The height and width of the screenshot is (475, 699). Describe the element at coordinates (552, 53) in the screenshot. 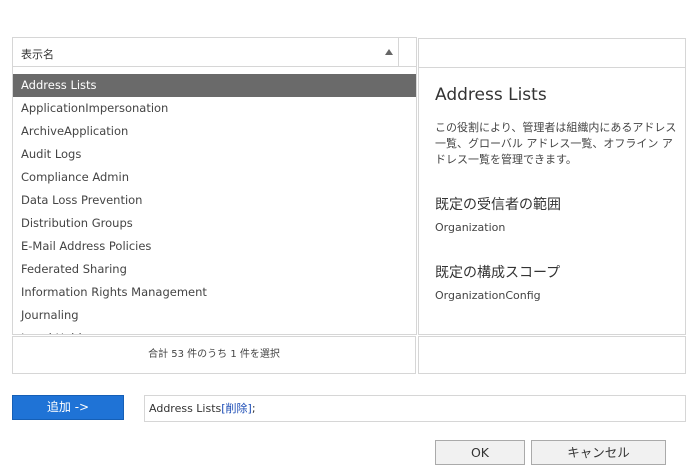

I see `details-header` at that location.